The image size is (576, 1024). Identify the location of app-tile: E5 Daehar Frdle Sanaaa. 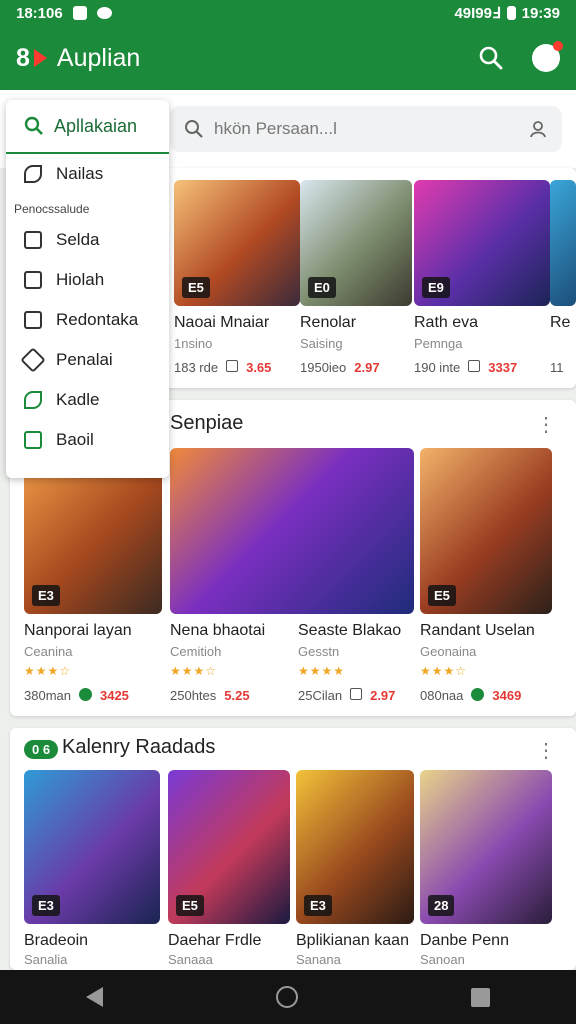
(229, 870).